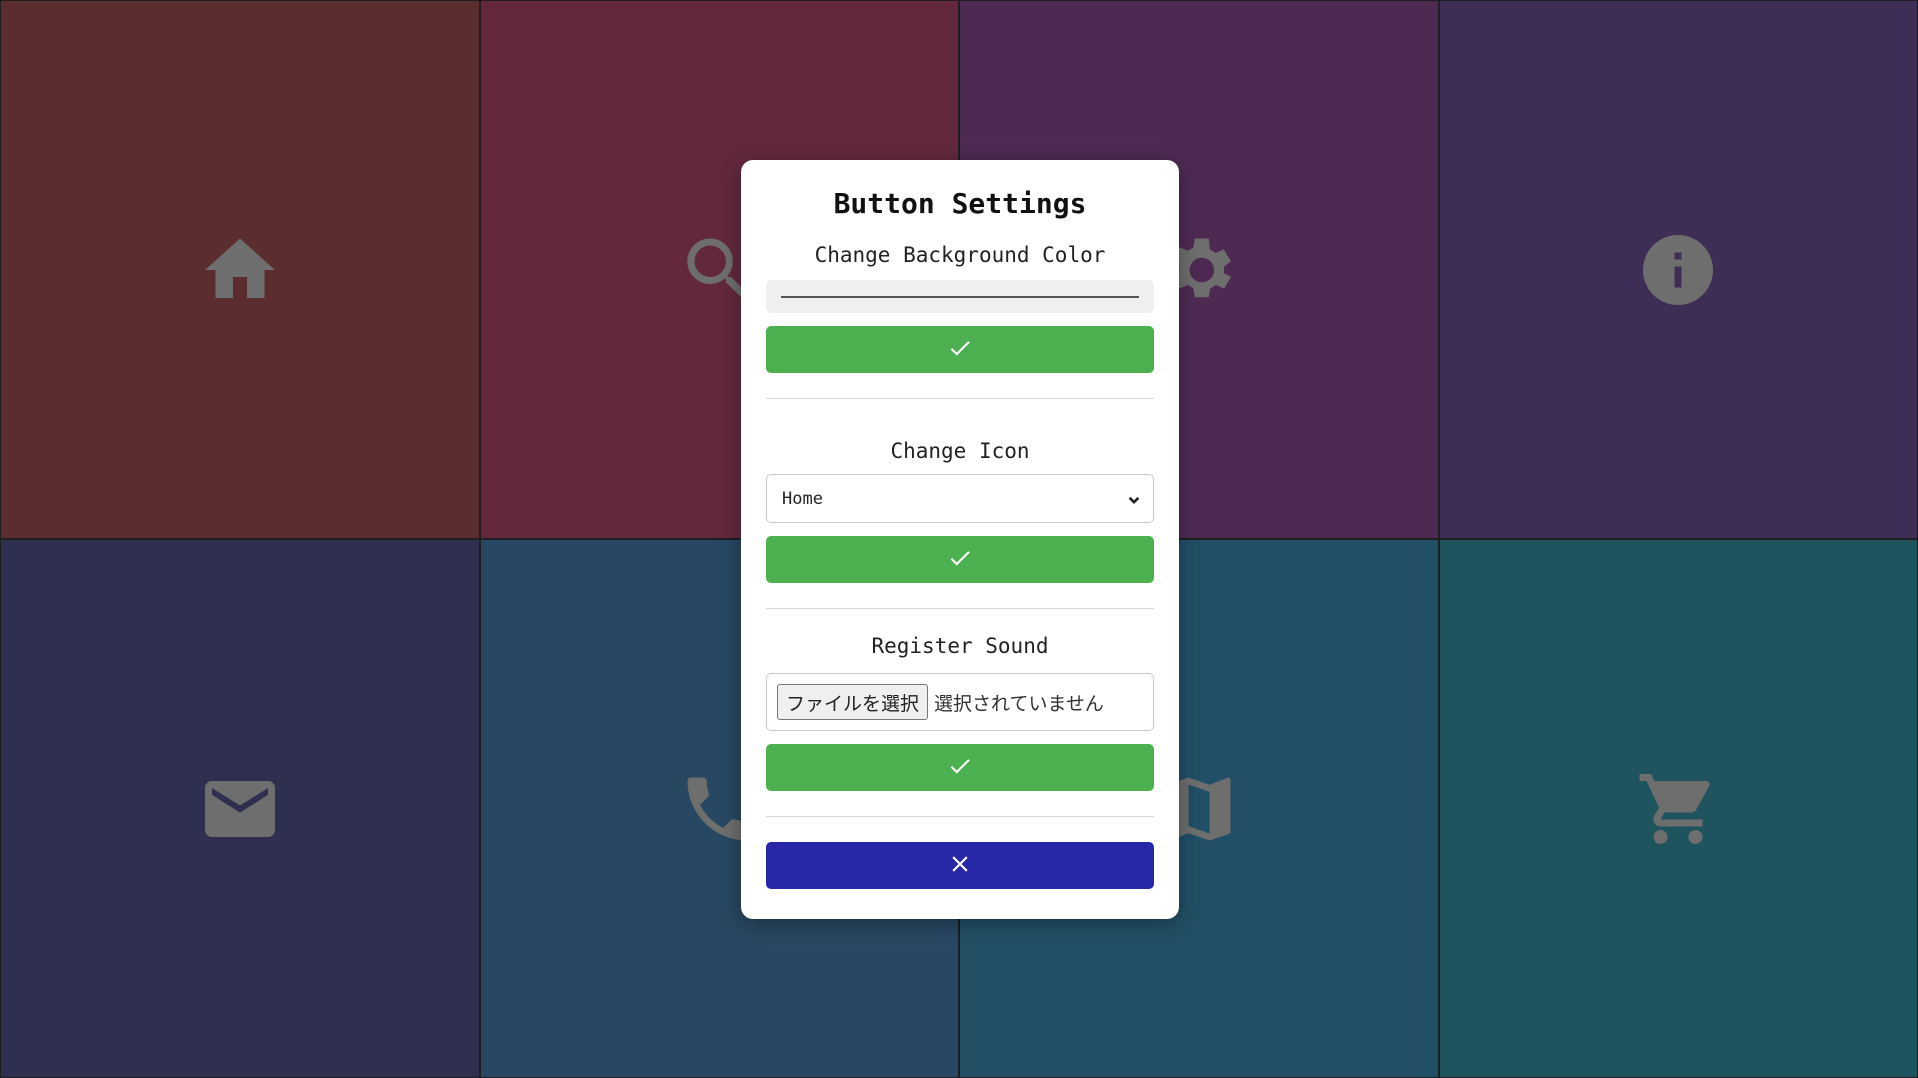  I want to click on modal-title: Button Settings, so click(960, 203).